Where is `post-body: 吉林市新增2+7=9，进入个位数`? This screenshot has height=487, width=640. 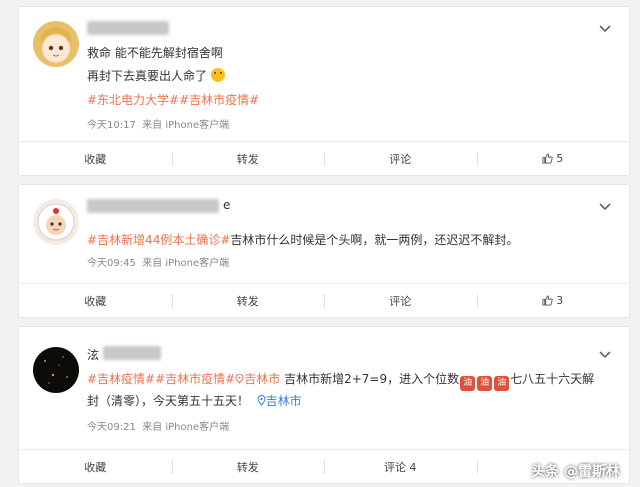
post-body: 吉林市新增2+7=9，进入个位数 is located at coordinates (372, 379).